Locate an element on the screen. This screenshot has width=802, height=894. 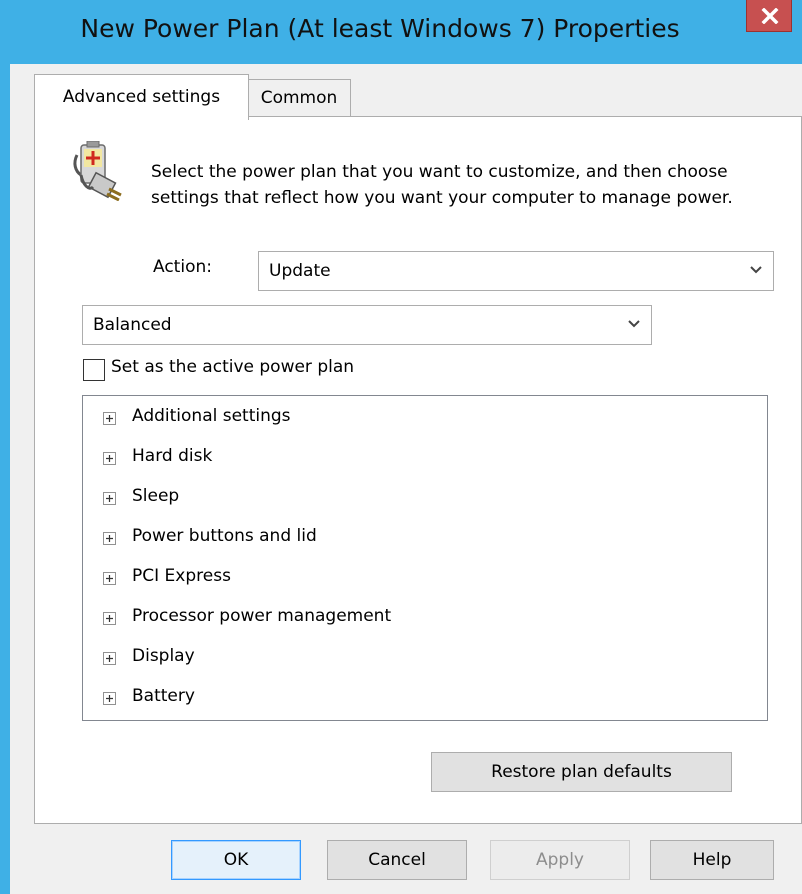
close-icon is located at coordinates (770, 16).